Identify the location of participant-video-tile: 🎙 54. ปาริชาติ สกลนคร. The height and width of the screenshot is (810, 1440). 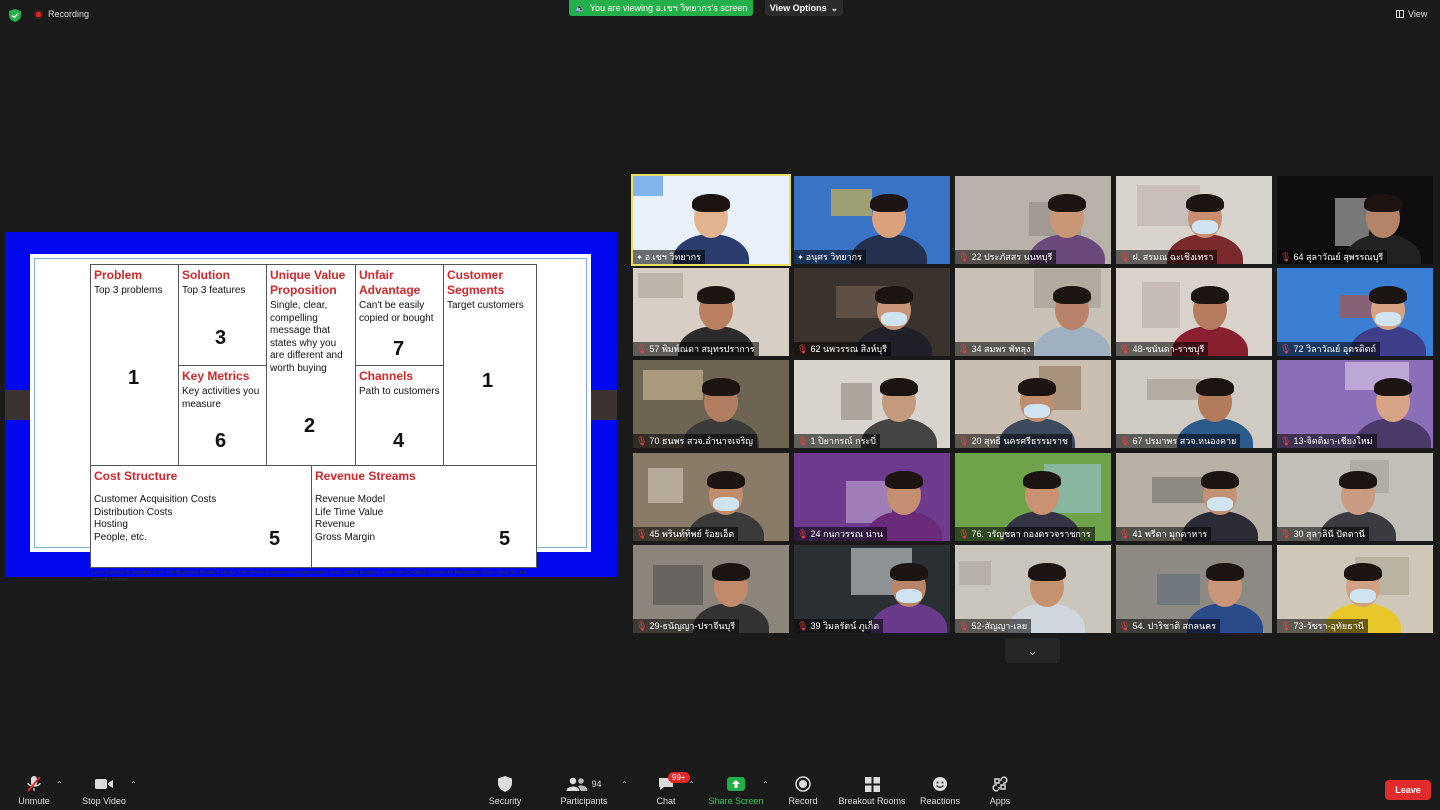
(1194, 589).